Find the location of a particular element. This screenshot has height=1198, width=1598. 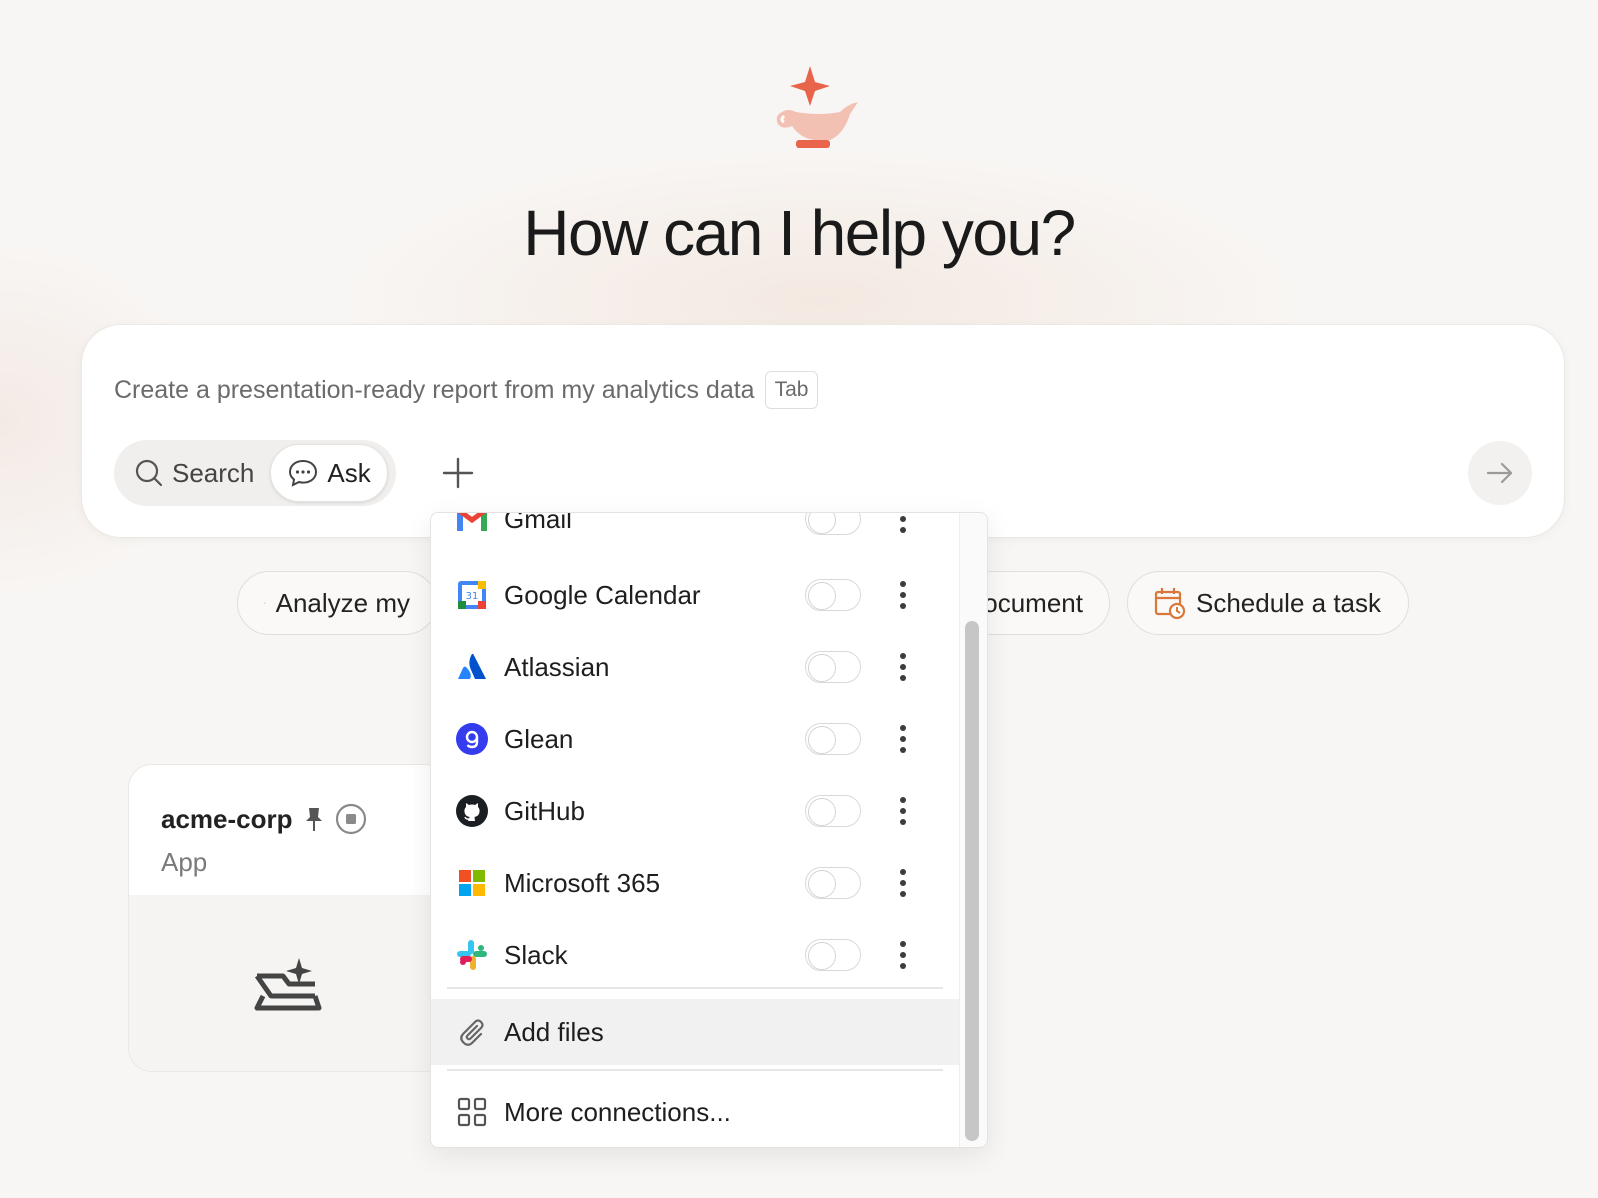

paperclip-icon is located at coordinates (472, 1032).